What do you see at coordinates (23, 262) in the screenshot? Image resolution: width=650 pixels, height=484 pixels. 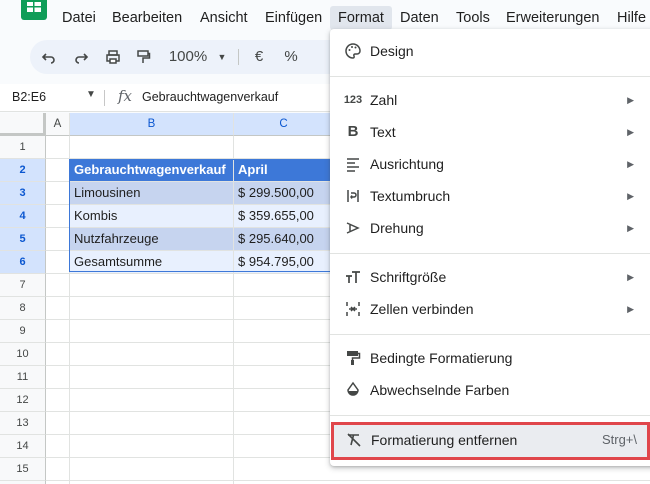 I see `row-header: 6` at bounding box center [23, 262].